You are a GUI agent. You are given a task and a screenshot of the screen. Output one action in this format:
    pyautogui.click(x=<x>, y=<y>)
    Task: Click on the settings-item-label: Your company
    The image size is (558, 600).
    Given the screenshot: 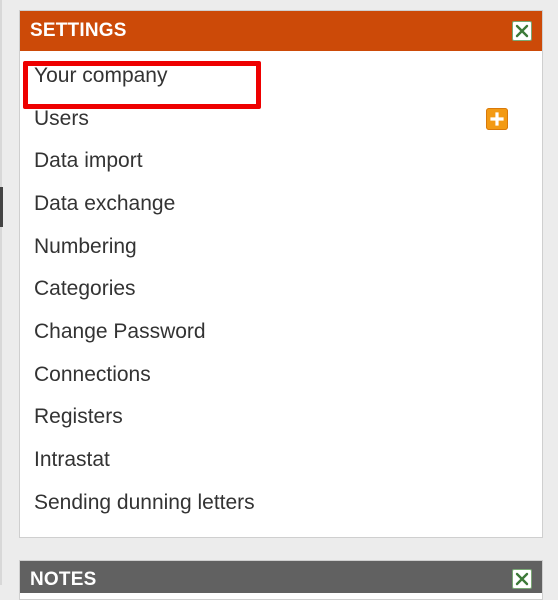 What is the action you would take?
    pyautogui.click(x=101, y=75)
    